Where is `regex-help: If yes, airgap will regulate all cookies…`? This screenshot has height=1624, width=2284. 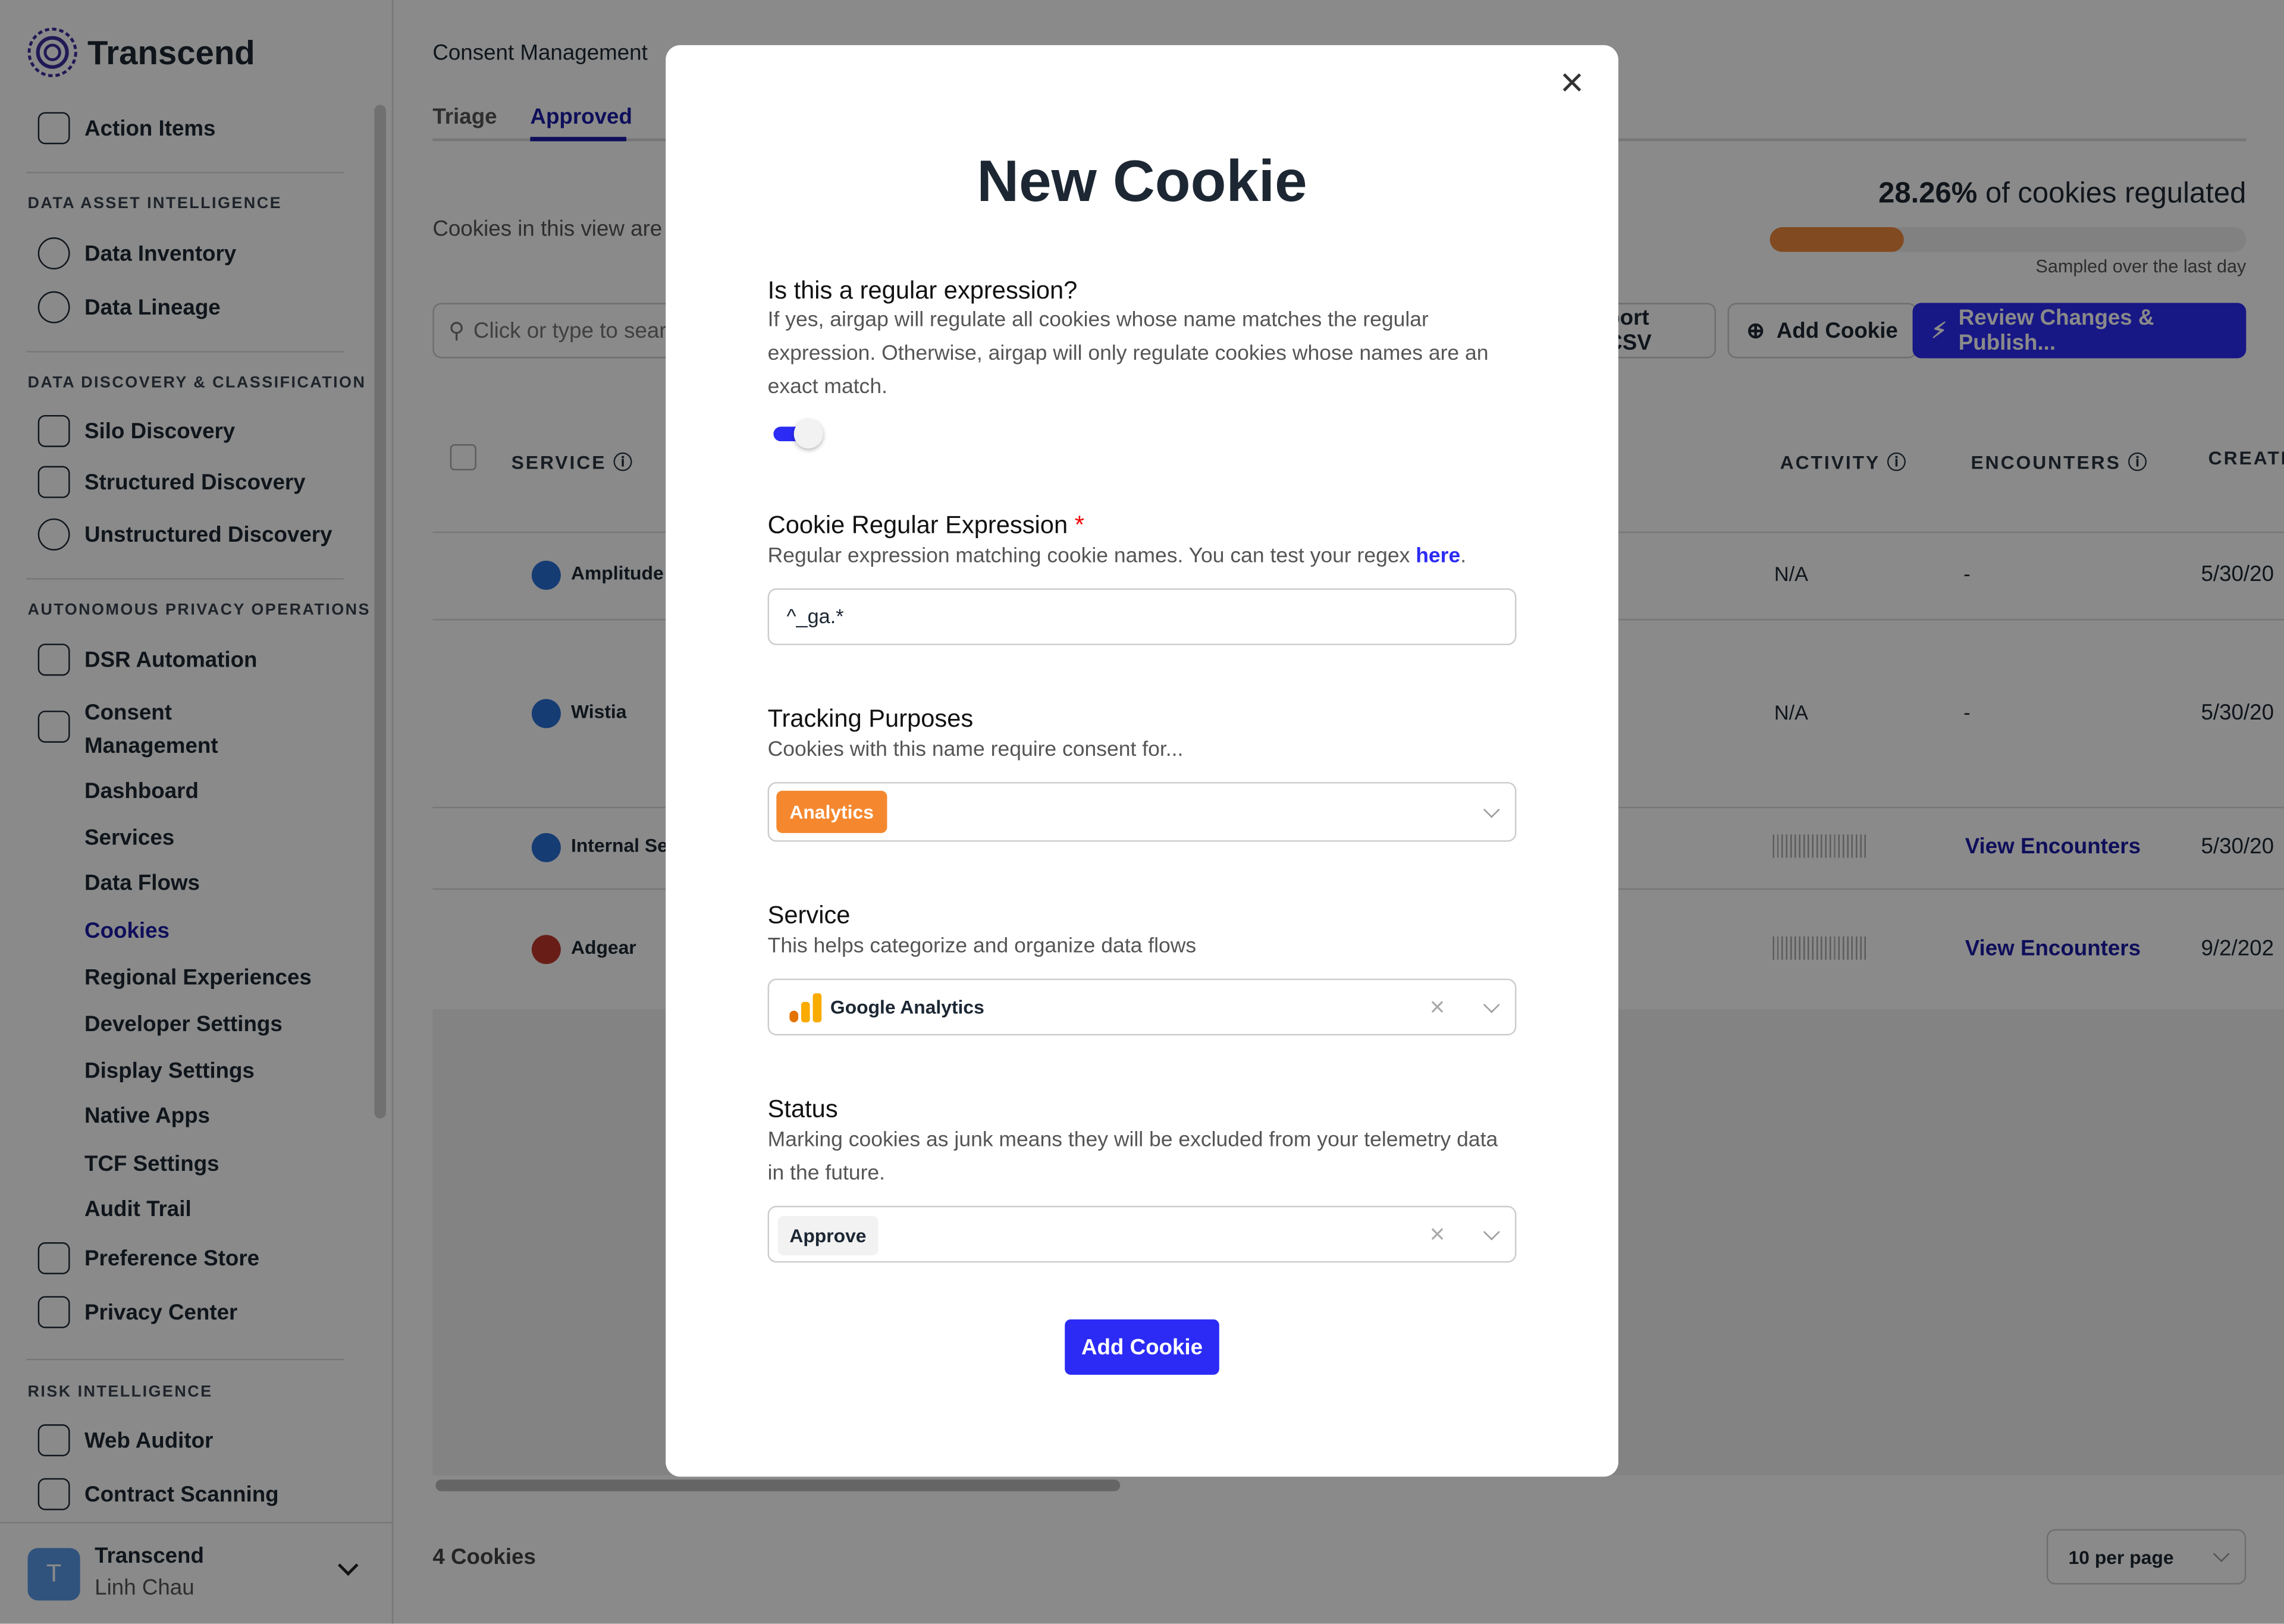 regex-help: If yes, airgap will regulate all cookies… is located at coordinates (1128, 354).